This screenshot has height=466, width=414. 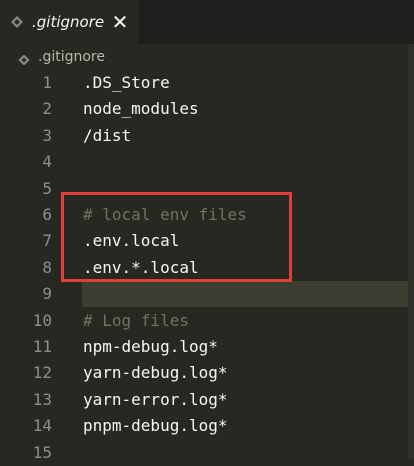 What do you see at coordinates (136, 321) in the screenshot?
I see `code-comment: # Log files` at bounding box center [136, 321].